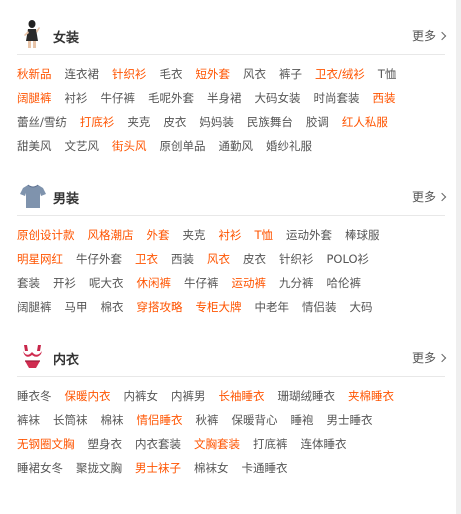 This screenshot has height=514, width=461. What do you see at coordinates (158, 468) in the screenshot?
I see `category-link: 男士袜子` at bounding box center [158, 468].